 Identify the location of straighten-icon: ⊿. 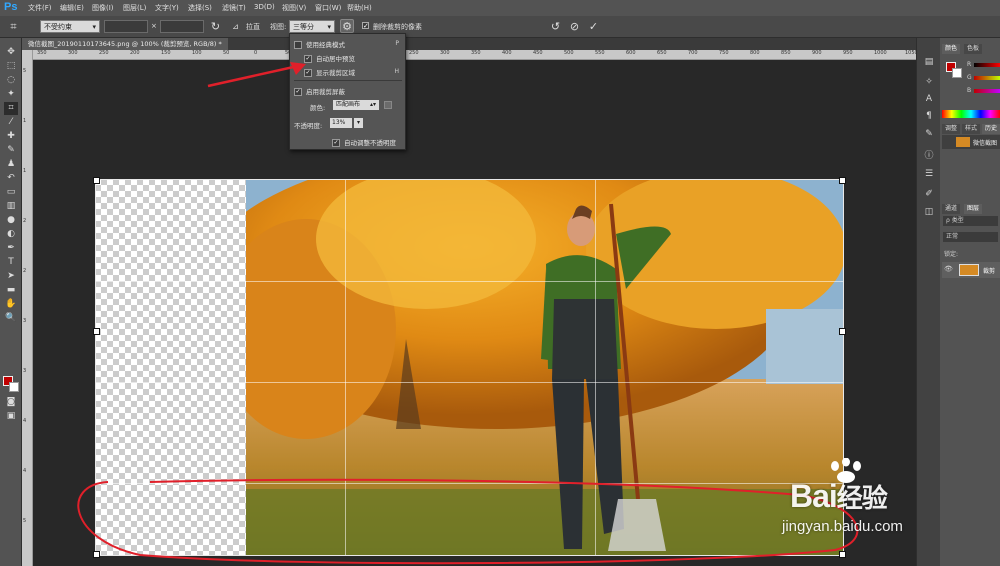
(235, 26).